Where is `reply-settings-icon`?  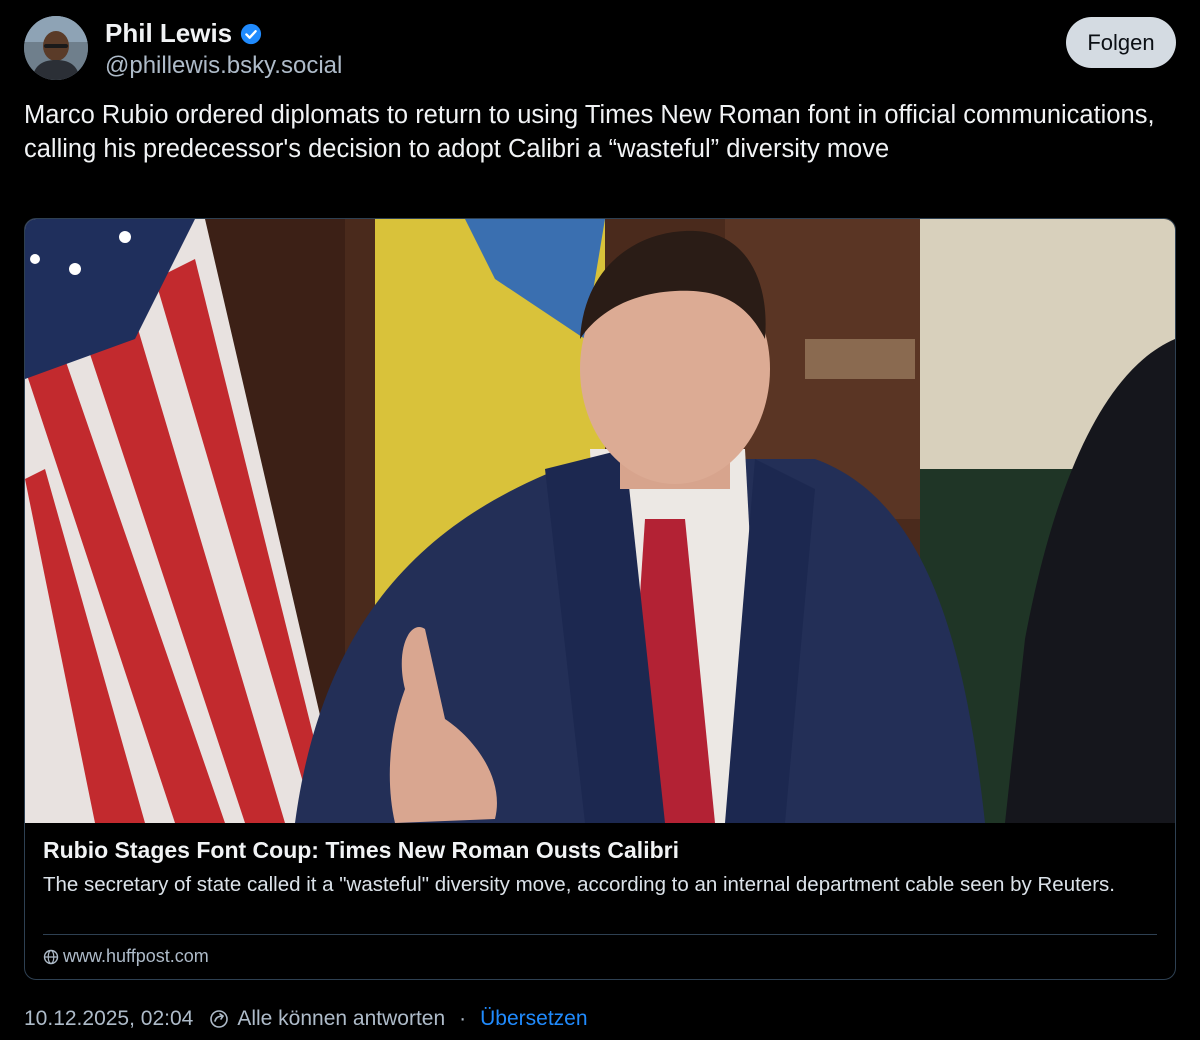 reply-settings-icon is located at coordinates (219, 1019).